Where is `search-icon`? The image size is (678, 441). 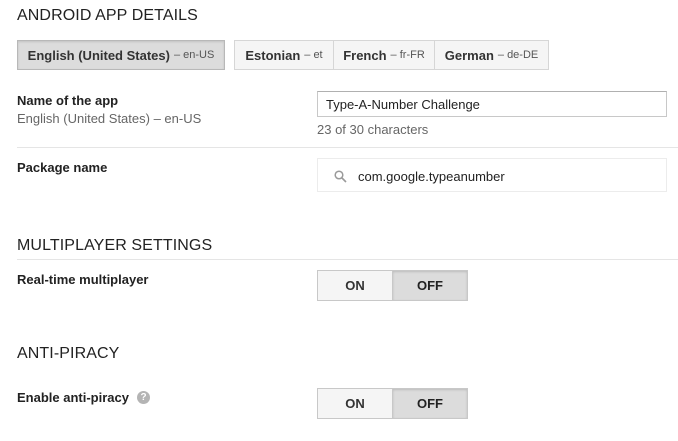
search-icon is located at coordinates (340, 176).